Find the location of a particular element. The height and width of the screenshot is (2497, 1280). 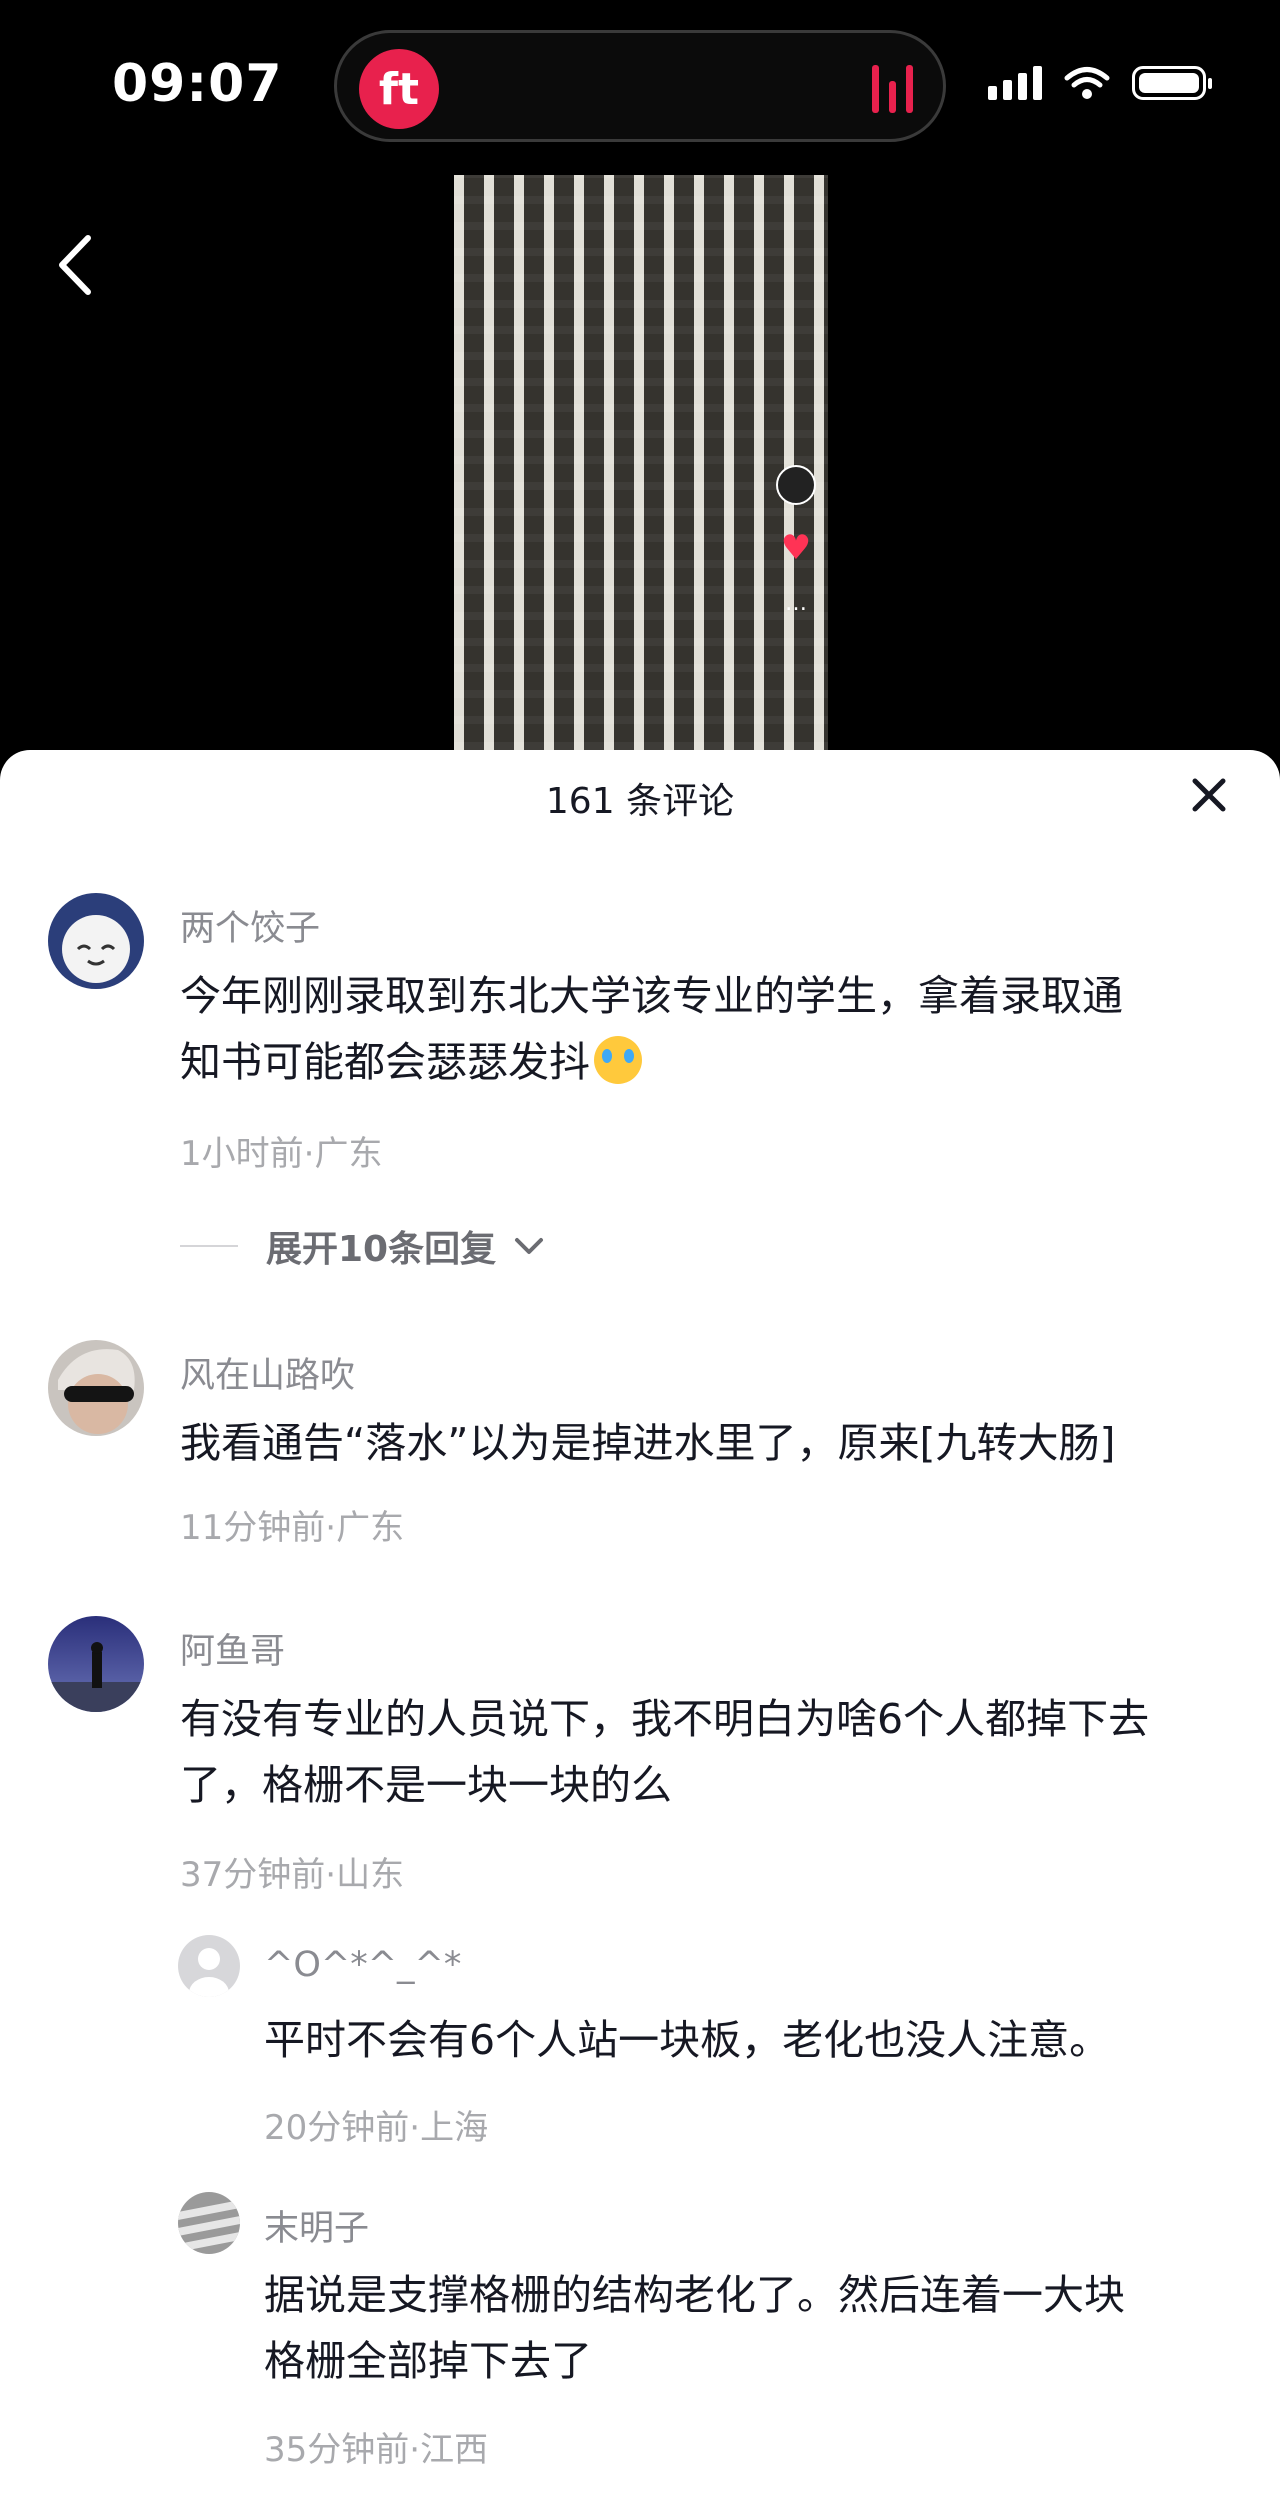

battery-icon is located at coordinates (1172, 83).